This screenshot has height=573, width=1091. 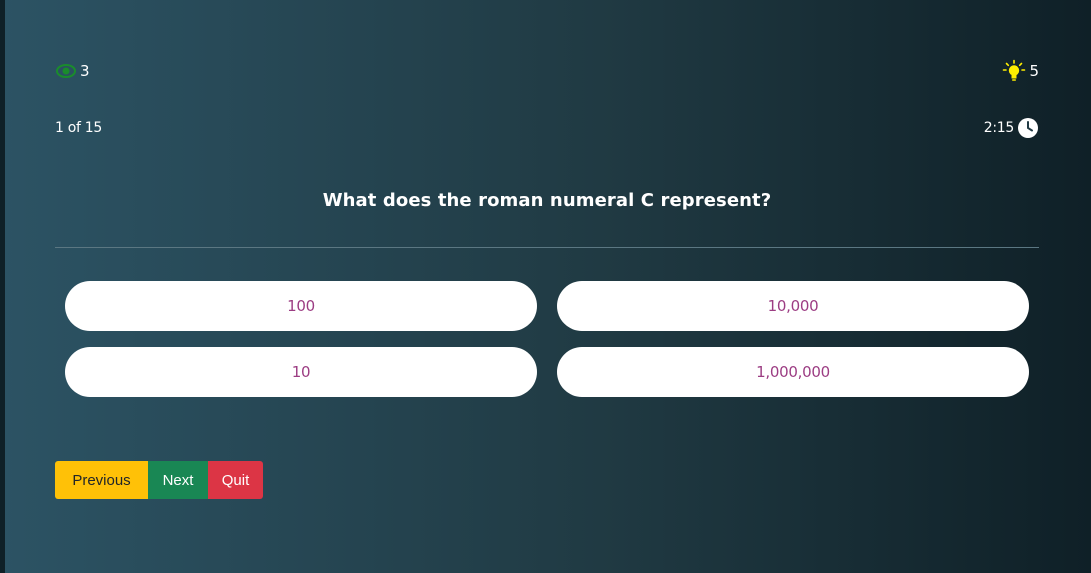 What do you see at coordinates (1034, 71) in the screenshot?
I see `hints-count: 5` at bounding box center [1034, 71].